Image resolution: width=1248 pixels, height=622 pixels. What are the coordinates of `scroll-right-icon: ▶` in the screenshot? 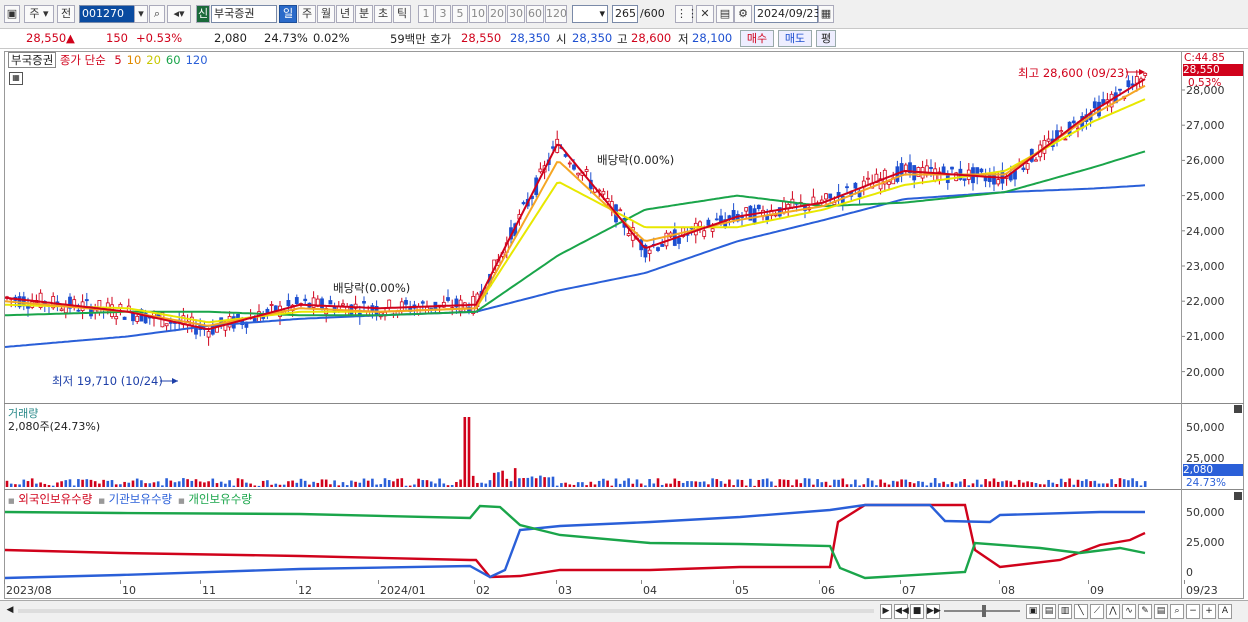 It's located at (886, 611).